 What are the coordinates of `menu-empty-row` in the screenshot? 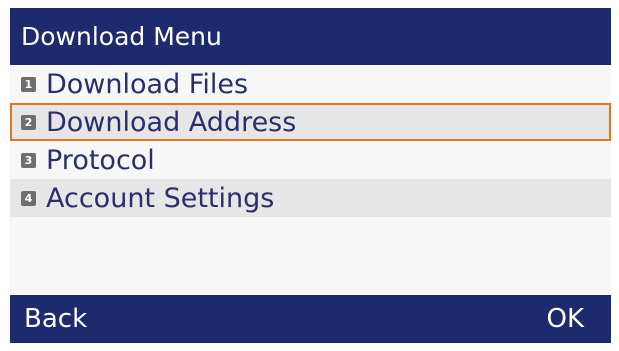 It's located at (310, 236).